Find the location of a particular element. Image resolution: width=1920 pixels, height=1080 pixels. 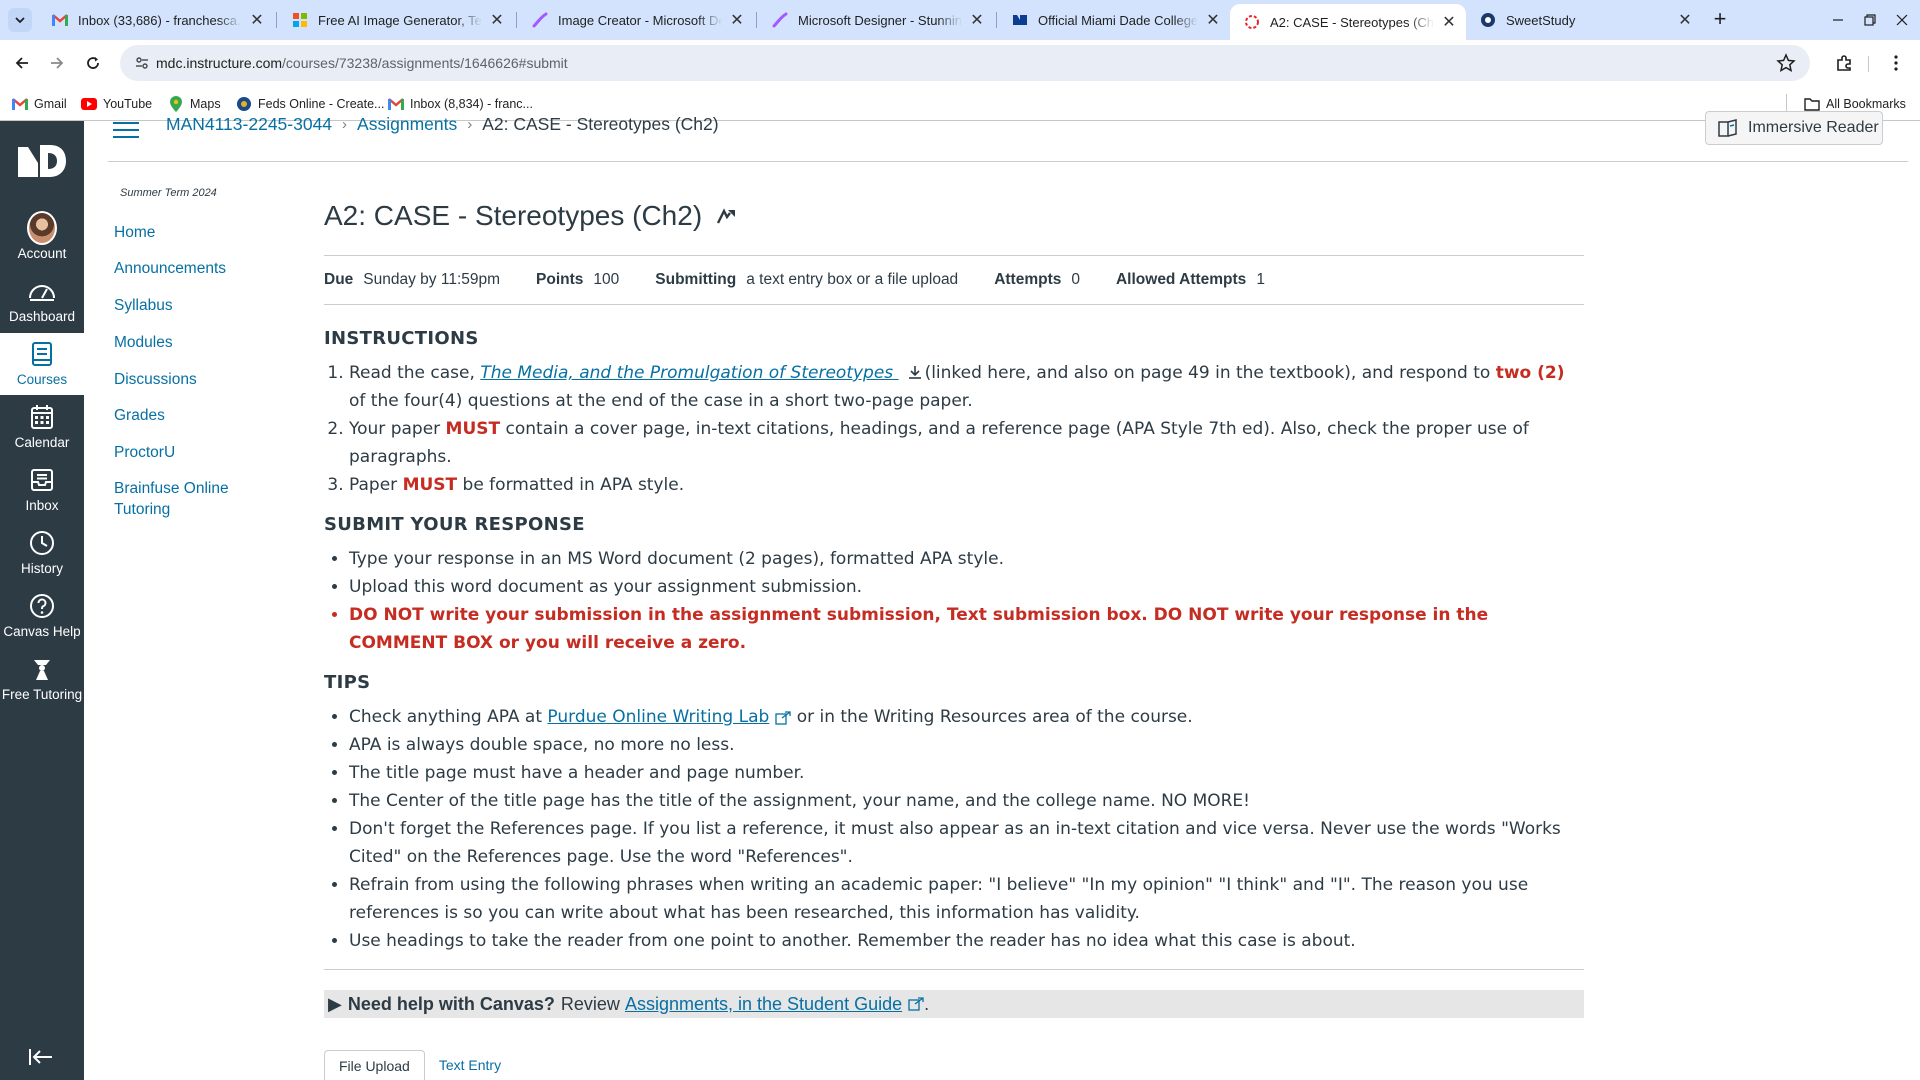

global-nav-history: History is located at coordinates (42, 553).